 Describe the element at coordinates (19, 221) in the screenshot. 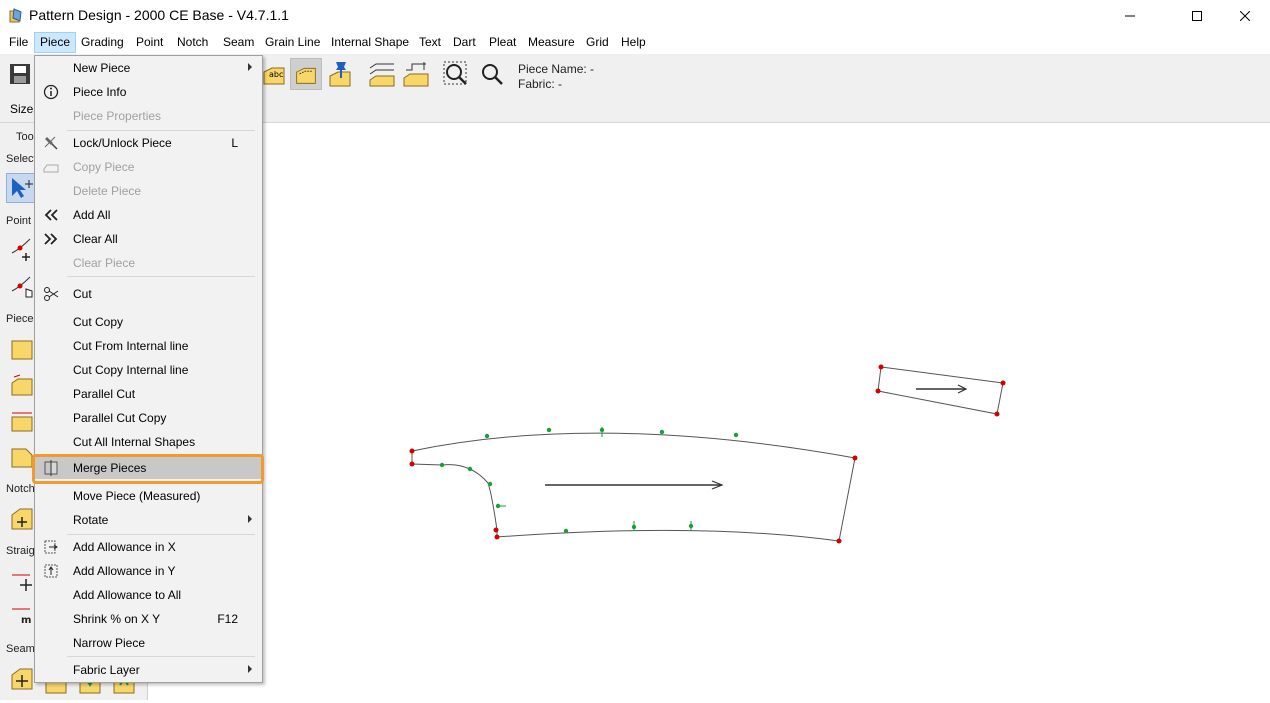

I see `point-label: Point` at that location.